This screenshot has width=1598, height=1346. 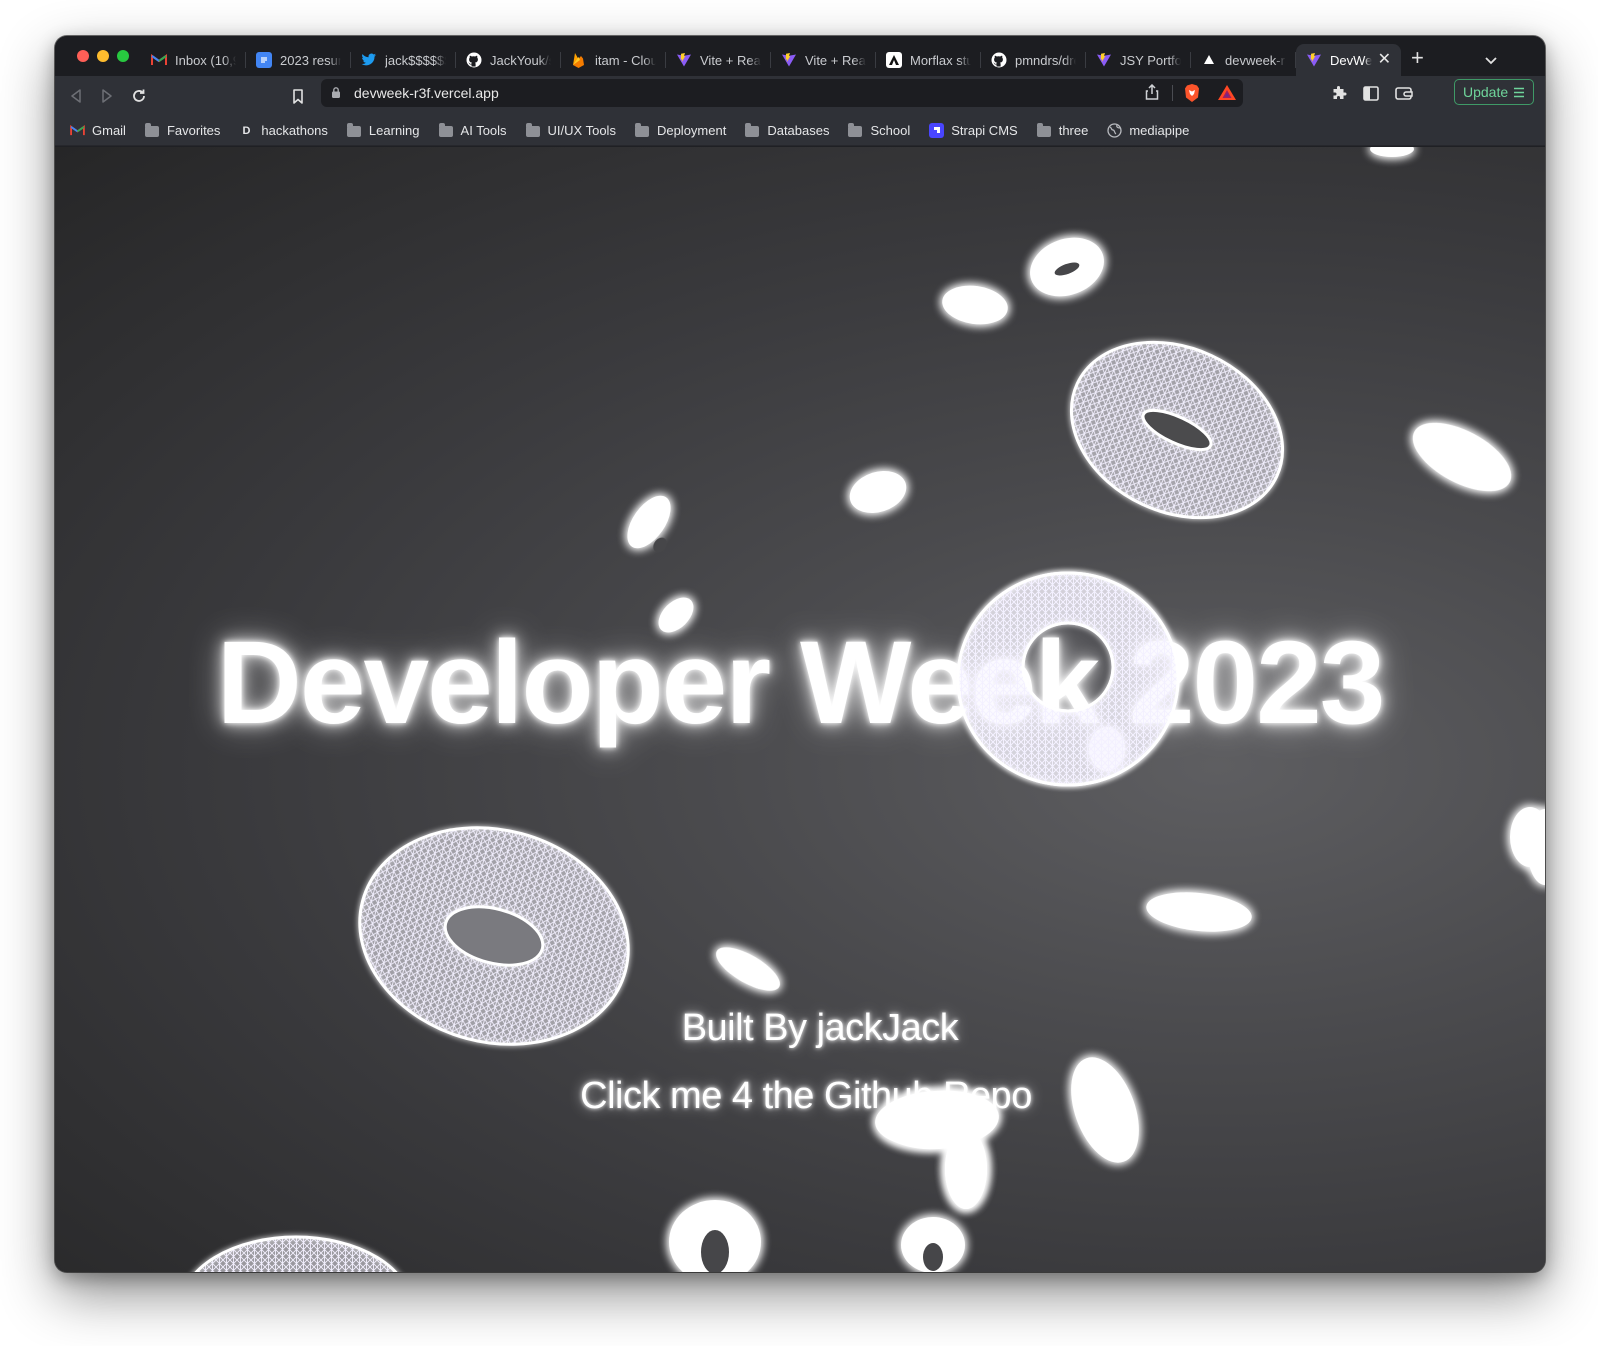 I want to click on bookmark-label: mediapipe, so click(x=1159, y=130).